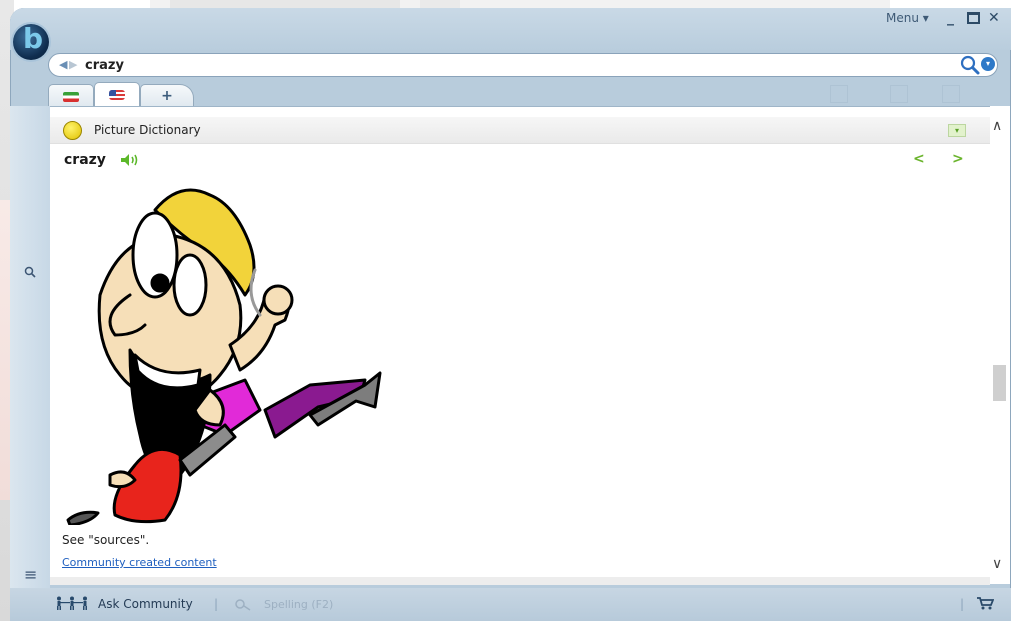 This screenshot has width=1011, height=621. I want to click on search-bar: ◀ ▶ ▾, so click(523, 65).